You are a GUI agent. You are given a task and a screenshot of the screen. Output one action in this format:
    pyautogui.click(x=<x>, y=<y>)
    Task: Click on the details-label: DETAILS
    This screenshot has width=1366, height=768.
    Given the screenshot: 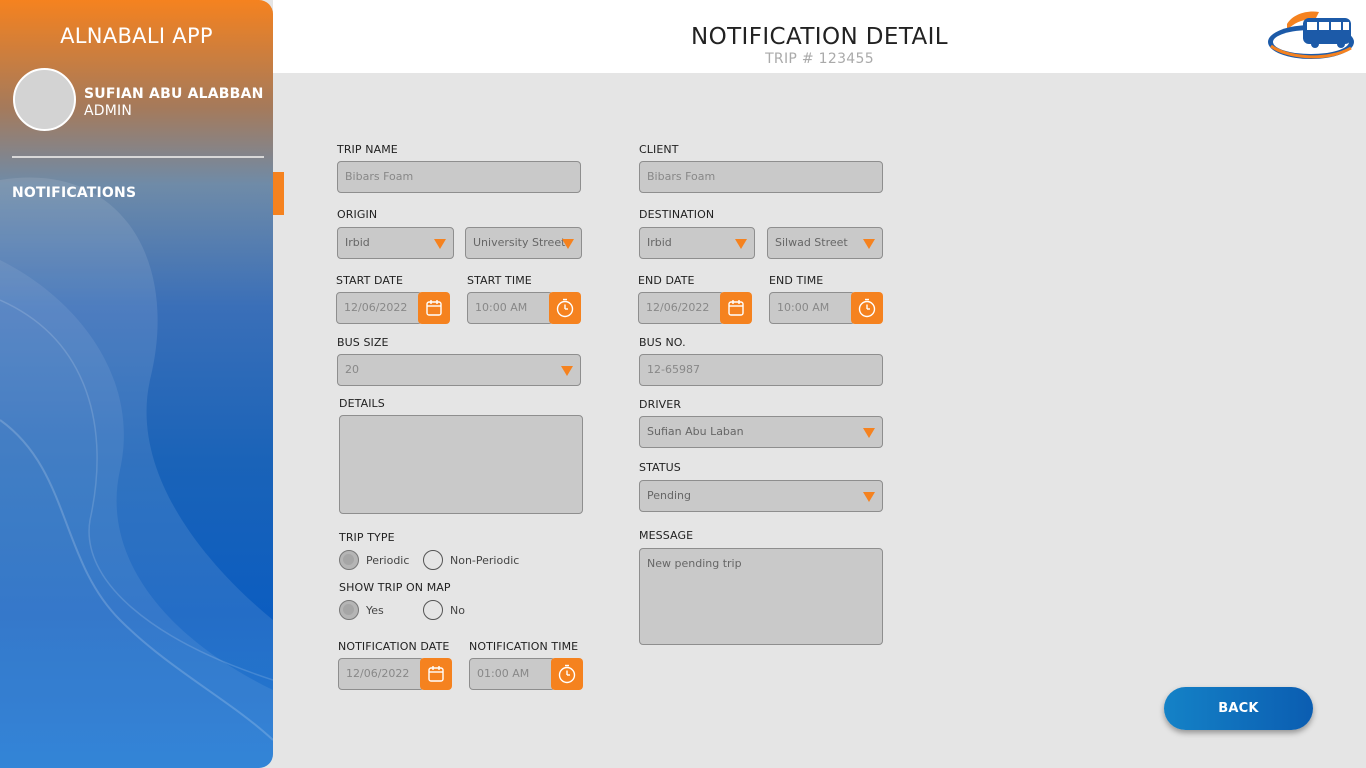 What is the action you would take?
    pyautogui.click(x=362, y=403)
    